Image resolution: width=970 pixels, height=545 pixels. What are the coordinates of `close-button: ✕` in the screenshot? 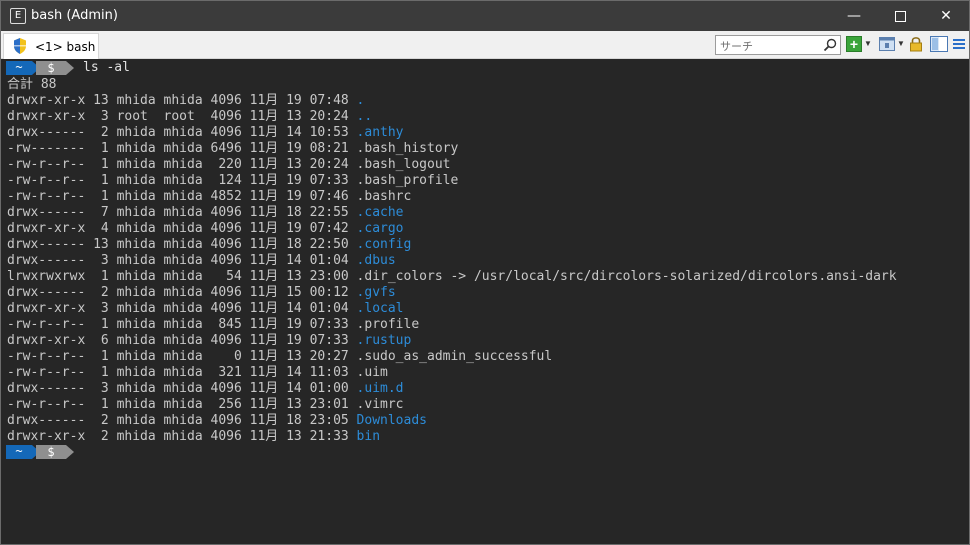 It's located at (946, 16).